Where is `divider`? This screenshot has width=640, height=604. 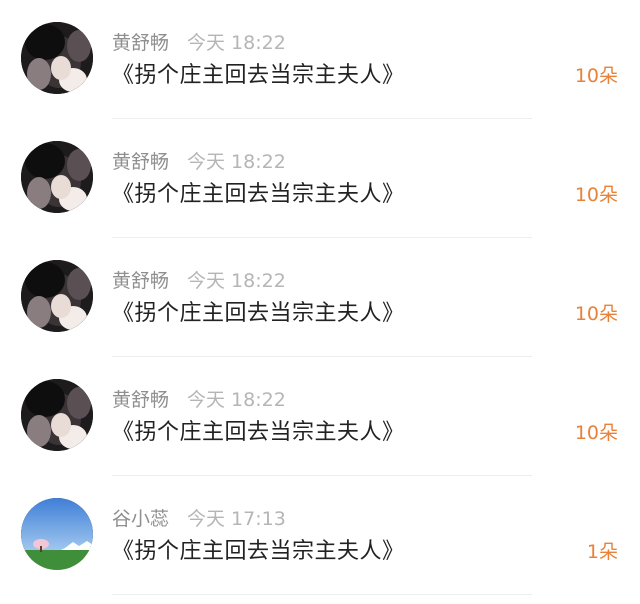 divider is located at coordinates (322, 594).